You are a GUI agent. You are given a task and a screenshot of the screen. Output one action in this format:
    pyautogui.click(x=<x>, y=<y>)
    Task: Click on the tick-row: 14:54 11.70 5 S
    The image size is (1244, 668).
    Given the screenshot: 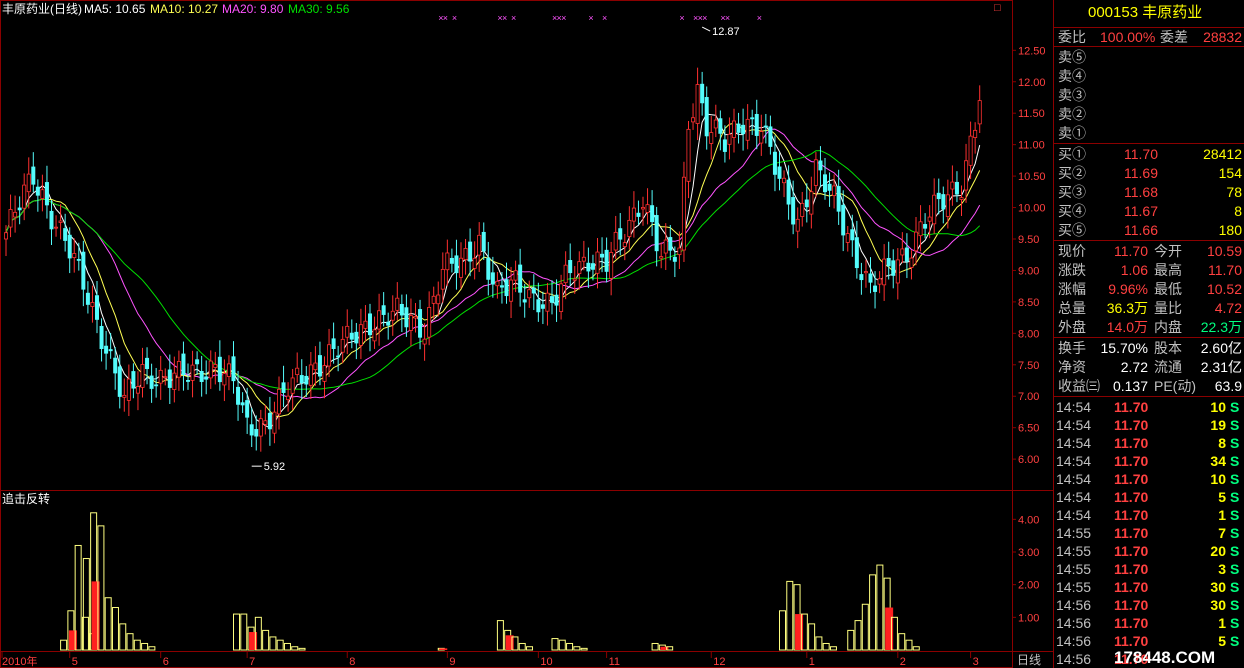 What is the action you would take?
    pyautogui.click(x=1148, y=497)
    